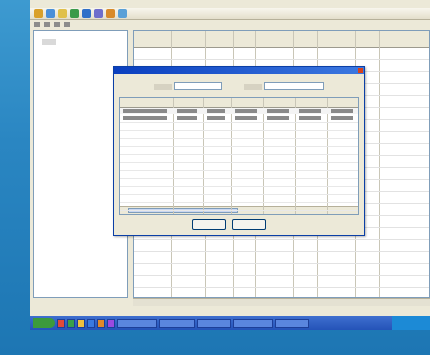 Image resolution: width=430 pixels, height=355 pixels. I want to click on dialog-title-bar, so click(239, 70).